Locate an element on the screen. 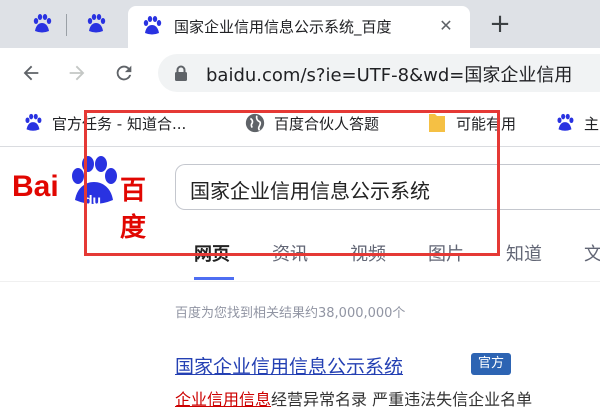 This screenshot has height=410, width=600. logo-text-bai: Bai is located at coordinates (35, 186).